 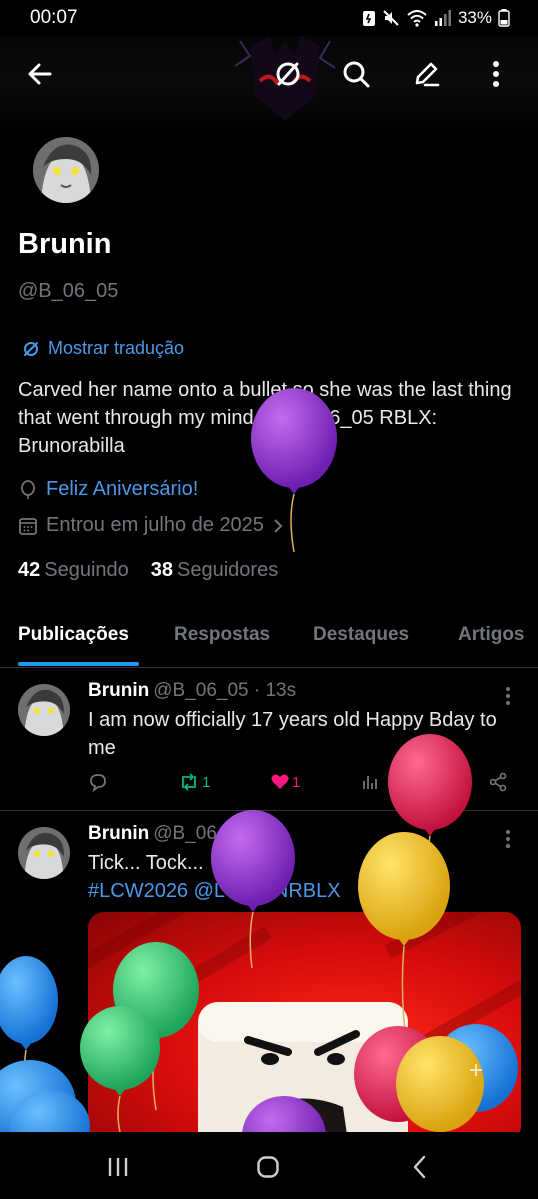 What do you see at coordinates (368, 18) in the screenshot?
I see `battery-saver-icon` at bounding box center [368, 18].